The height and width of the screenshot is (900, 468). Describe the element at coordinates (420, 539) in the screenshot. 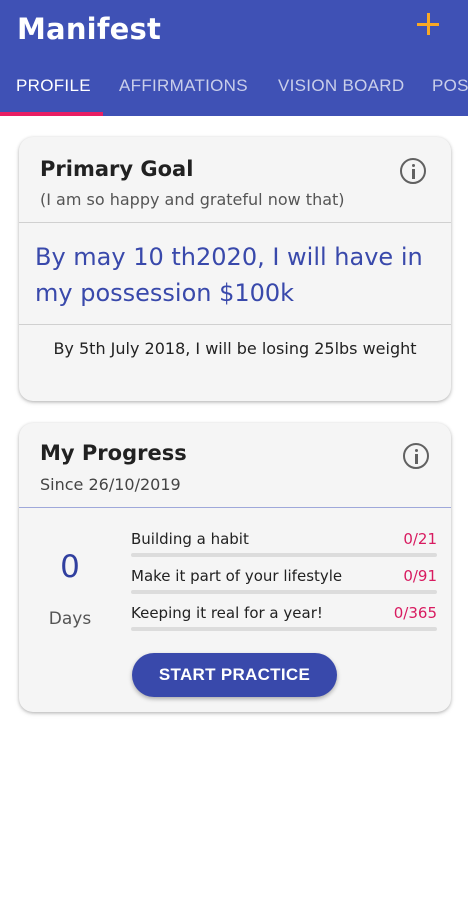

I see `milestone-count: 0/21` at that location.